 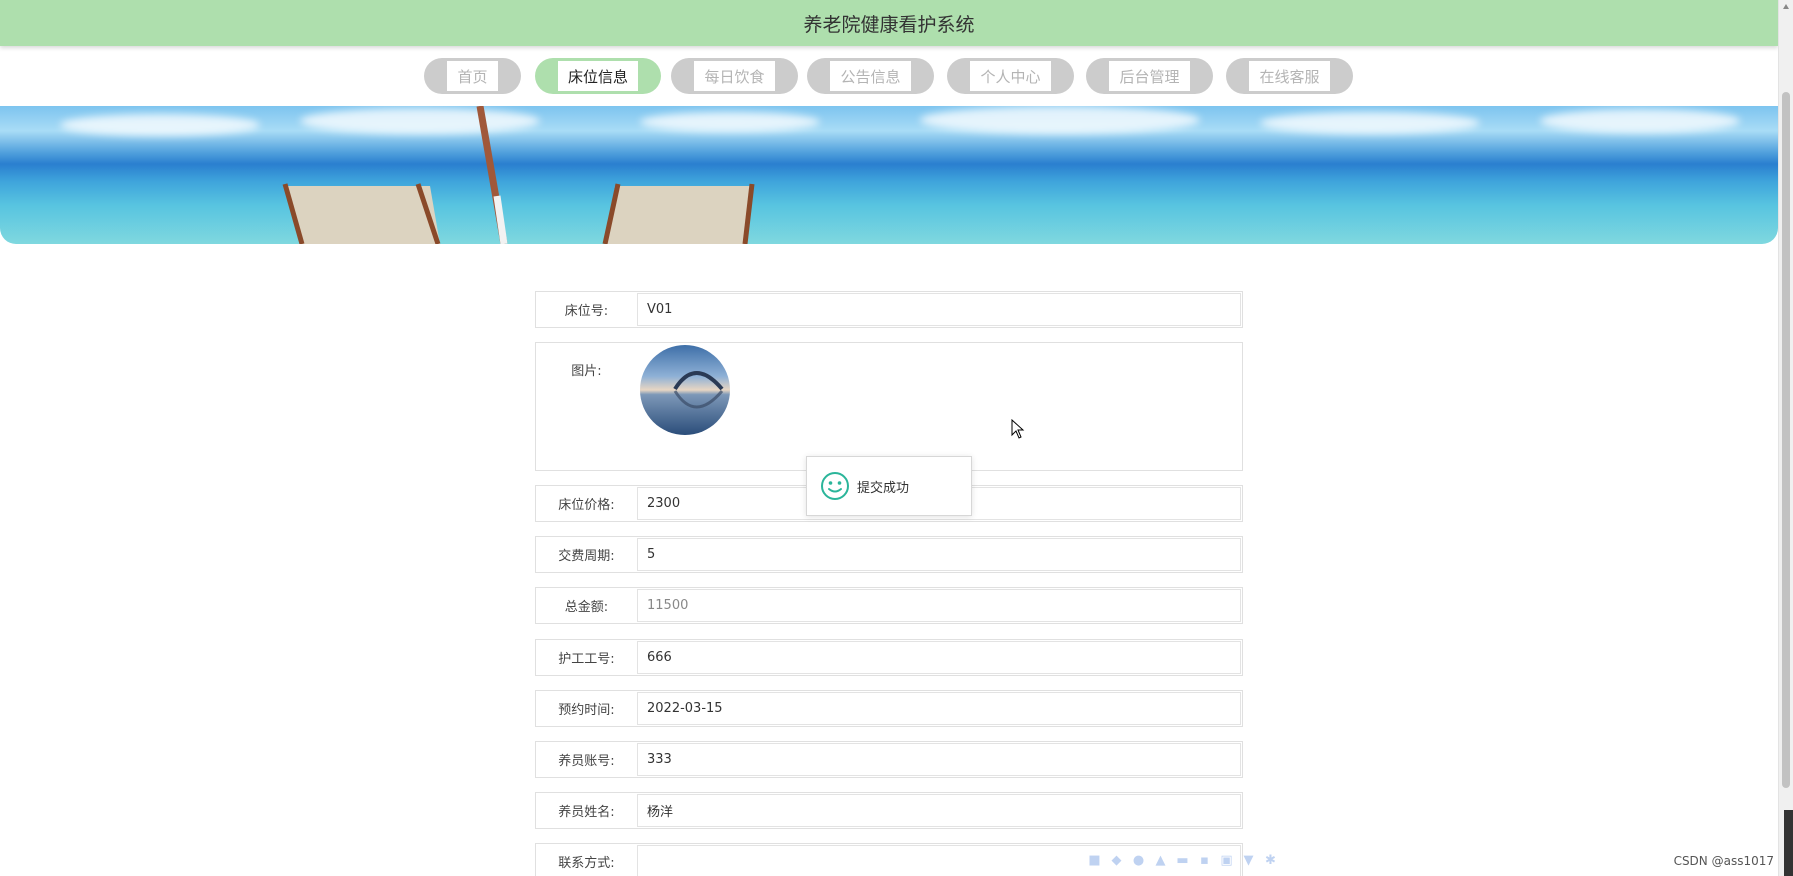 What do you see at coordinates (1786, 6) in the screenshot?
I see `scroll-up-icon` at bounding box center [1786, 6].